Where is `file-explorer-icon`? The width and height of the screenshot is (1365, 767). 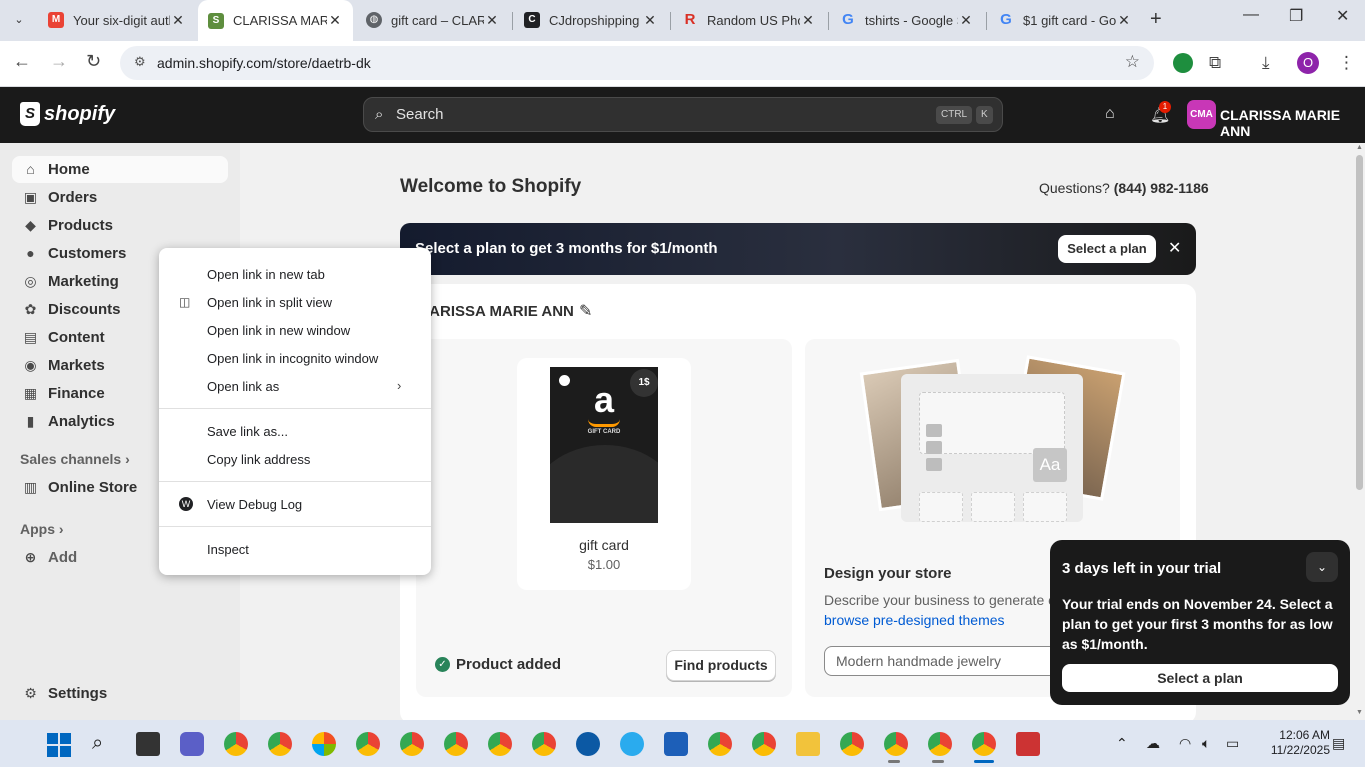 file-explorer-icon is located at coordinates (808, 744).